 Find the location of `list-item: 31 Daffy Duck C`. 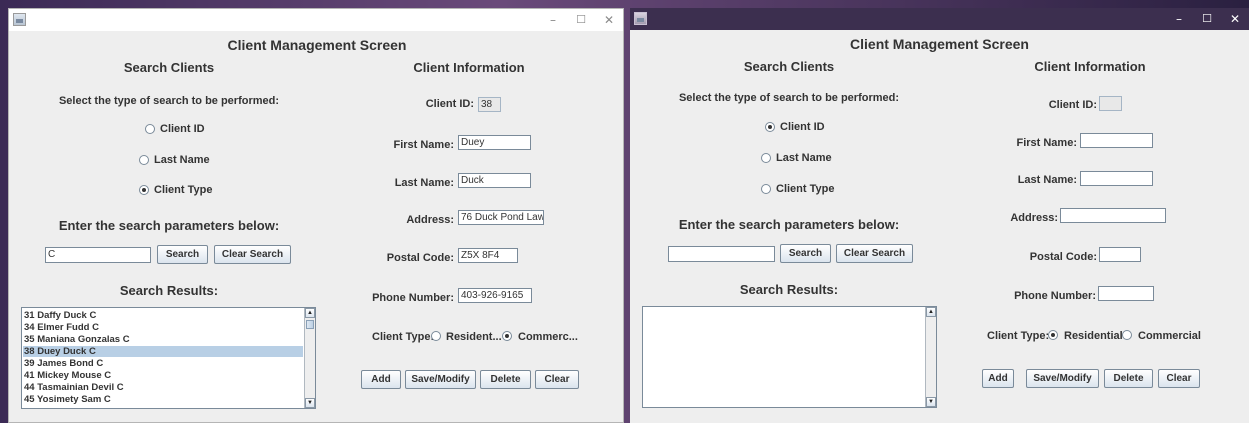

list-item: 31 Daffy Duck C is located at coordinates (163, 315).